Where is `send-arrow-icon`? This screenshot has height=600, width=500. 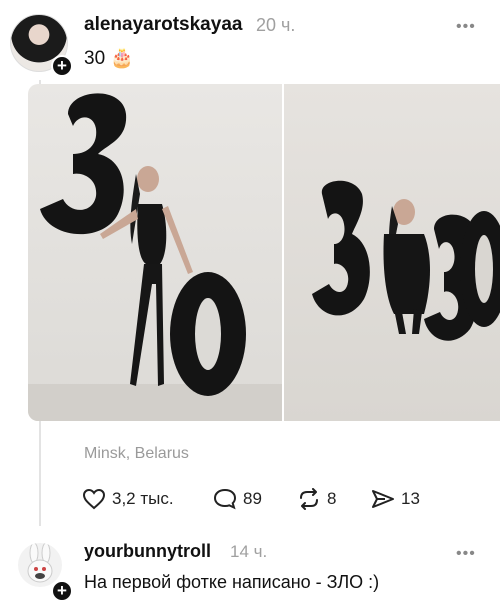 send-arrow-icon is located at coordinates (383, 499).